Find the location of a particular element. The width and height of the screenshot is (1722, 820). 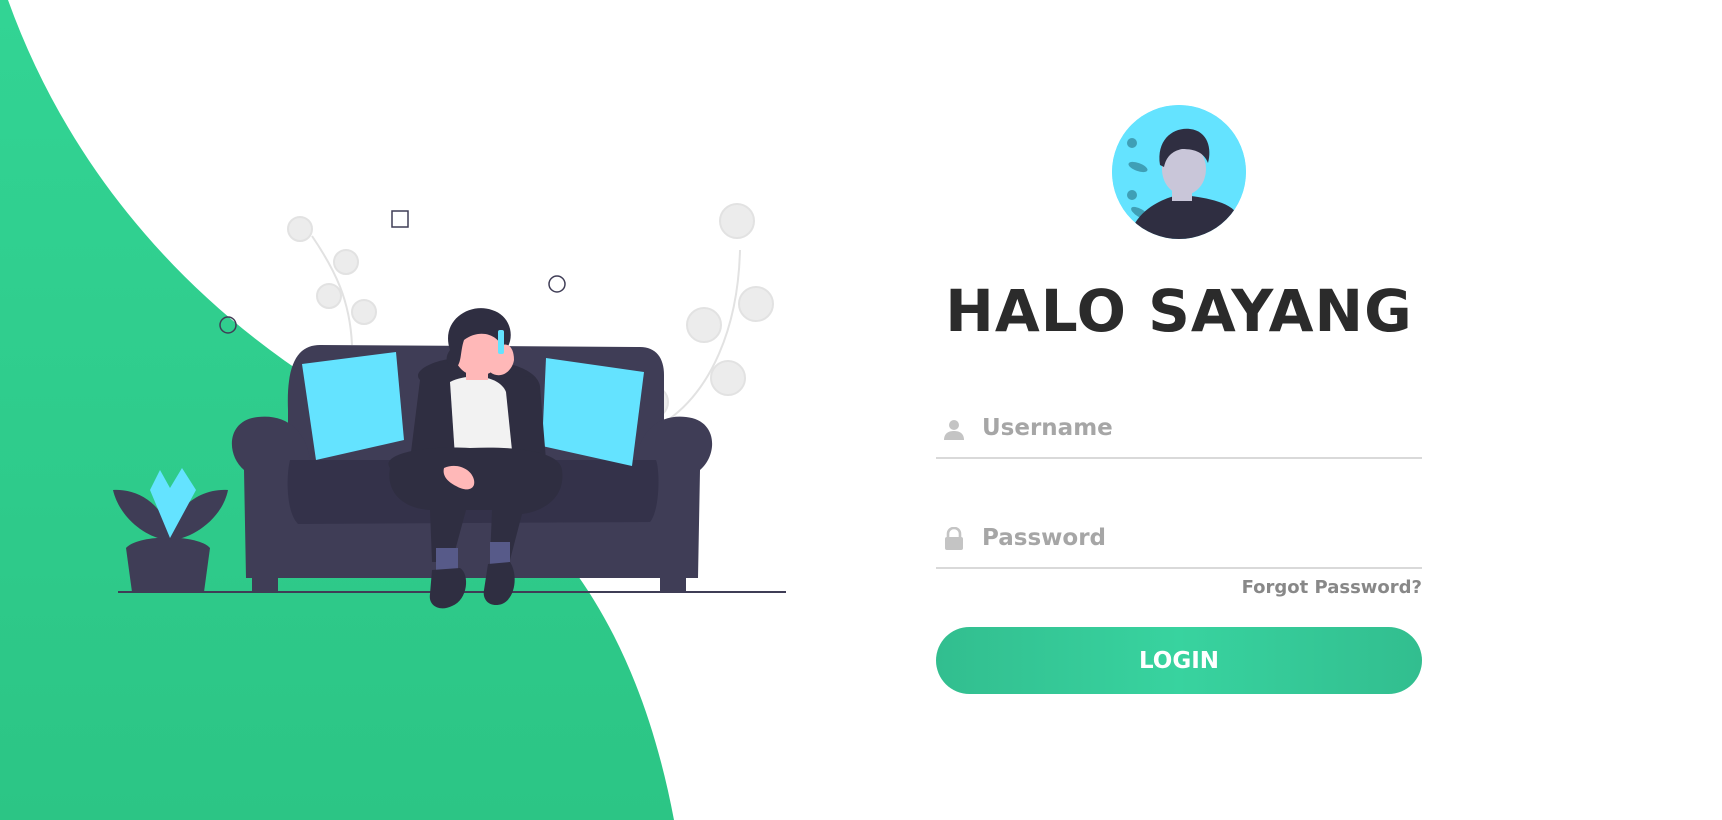

password-field is located at coordinates (1179, 541).